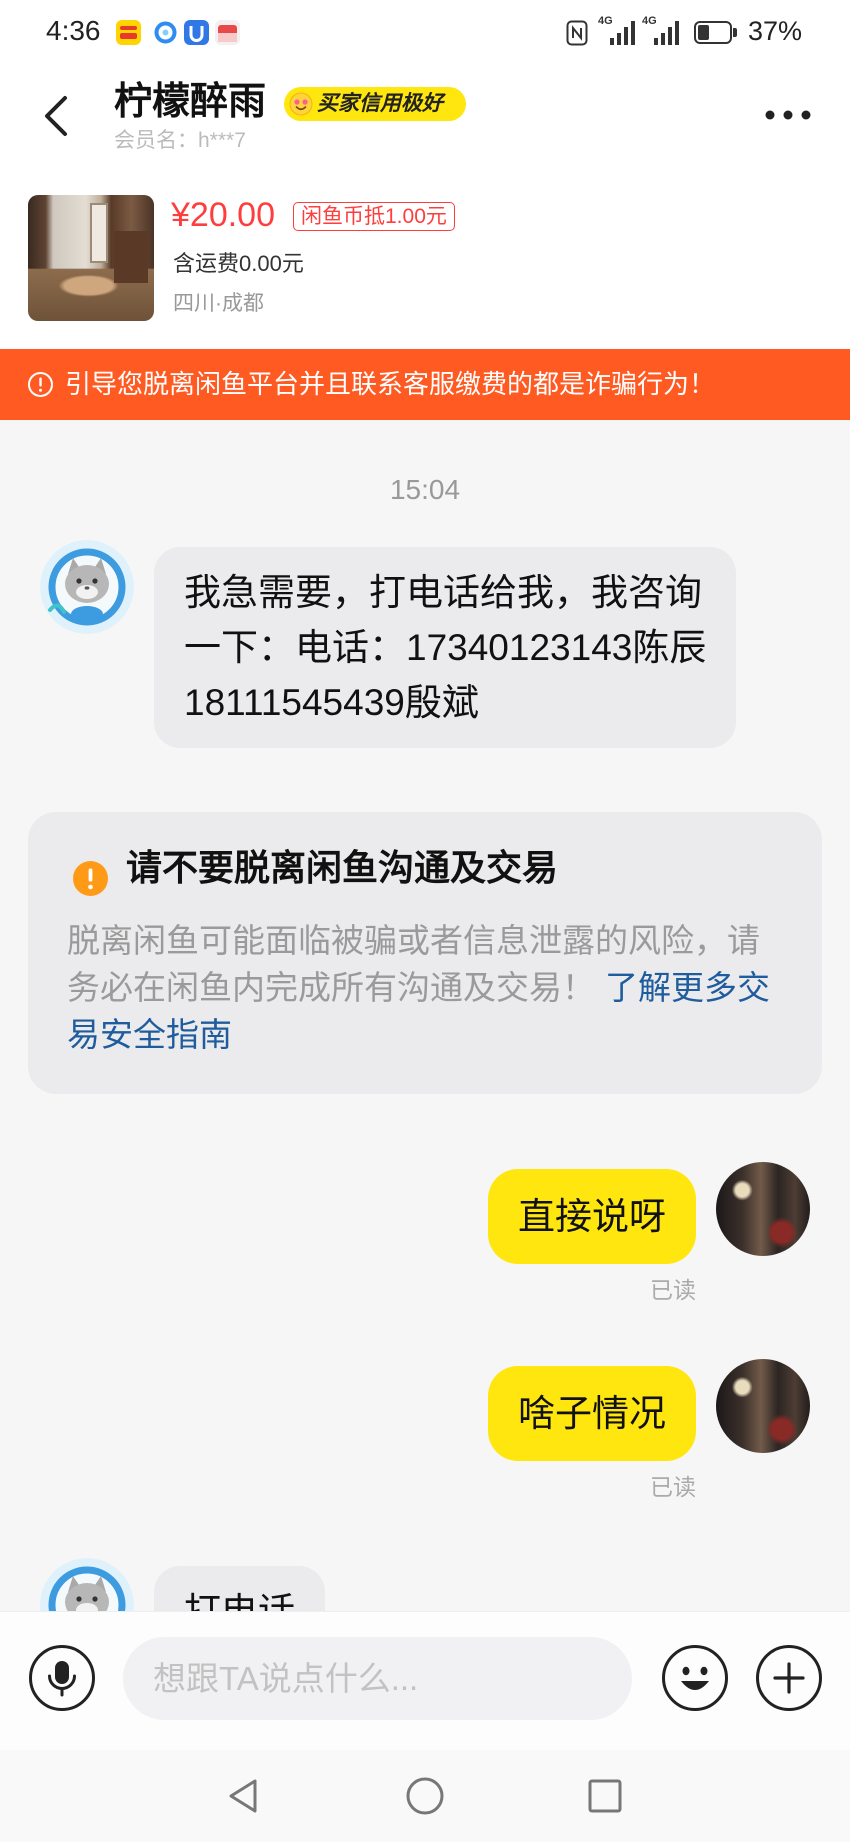 The width and height of the screenshot is (850, 1842). Describe the element at coordinates (342, 867) in the screenshot. I see `safety-notice-title: 请不要脱离闲鱼沟通及交易` at that location.